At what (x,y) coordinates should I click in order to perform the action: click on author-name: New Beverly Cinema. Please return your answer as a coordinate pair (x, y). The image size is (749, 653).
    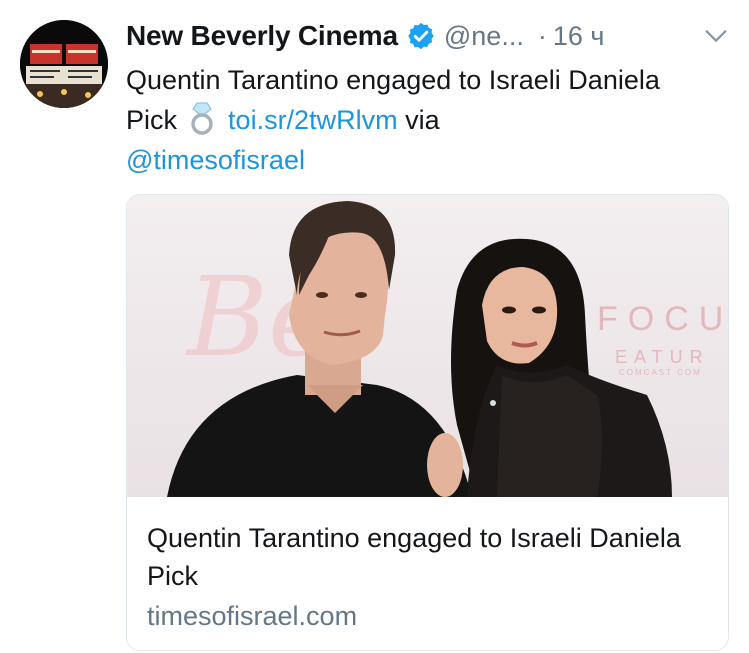
    Looking at the image, I should click on (262, 36).